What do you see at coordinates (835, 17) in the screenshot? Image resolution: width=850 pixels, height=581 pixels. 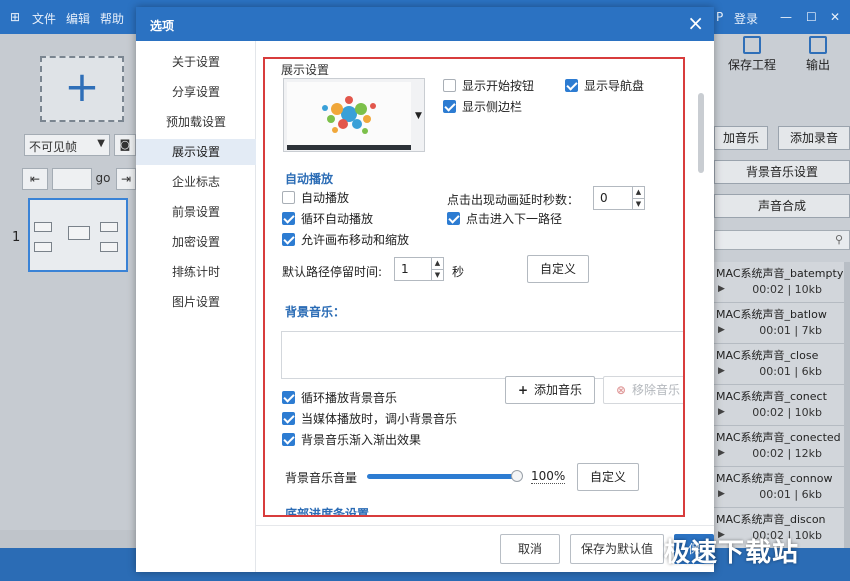 I see `close-app-icon: ✕` at bounding box center [835, 17].